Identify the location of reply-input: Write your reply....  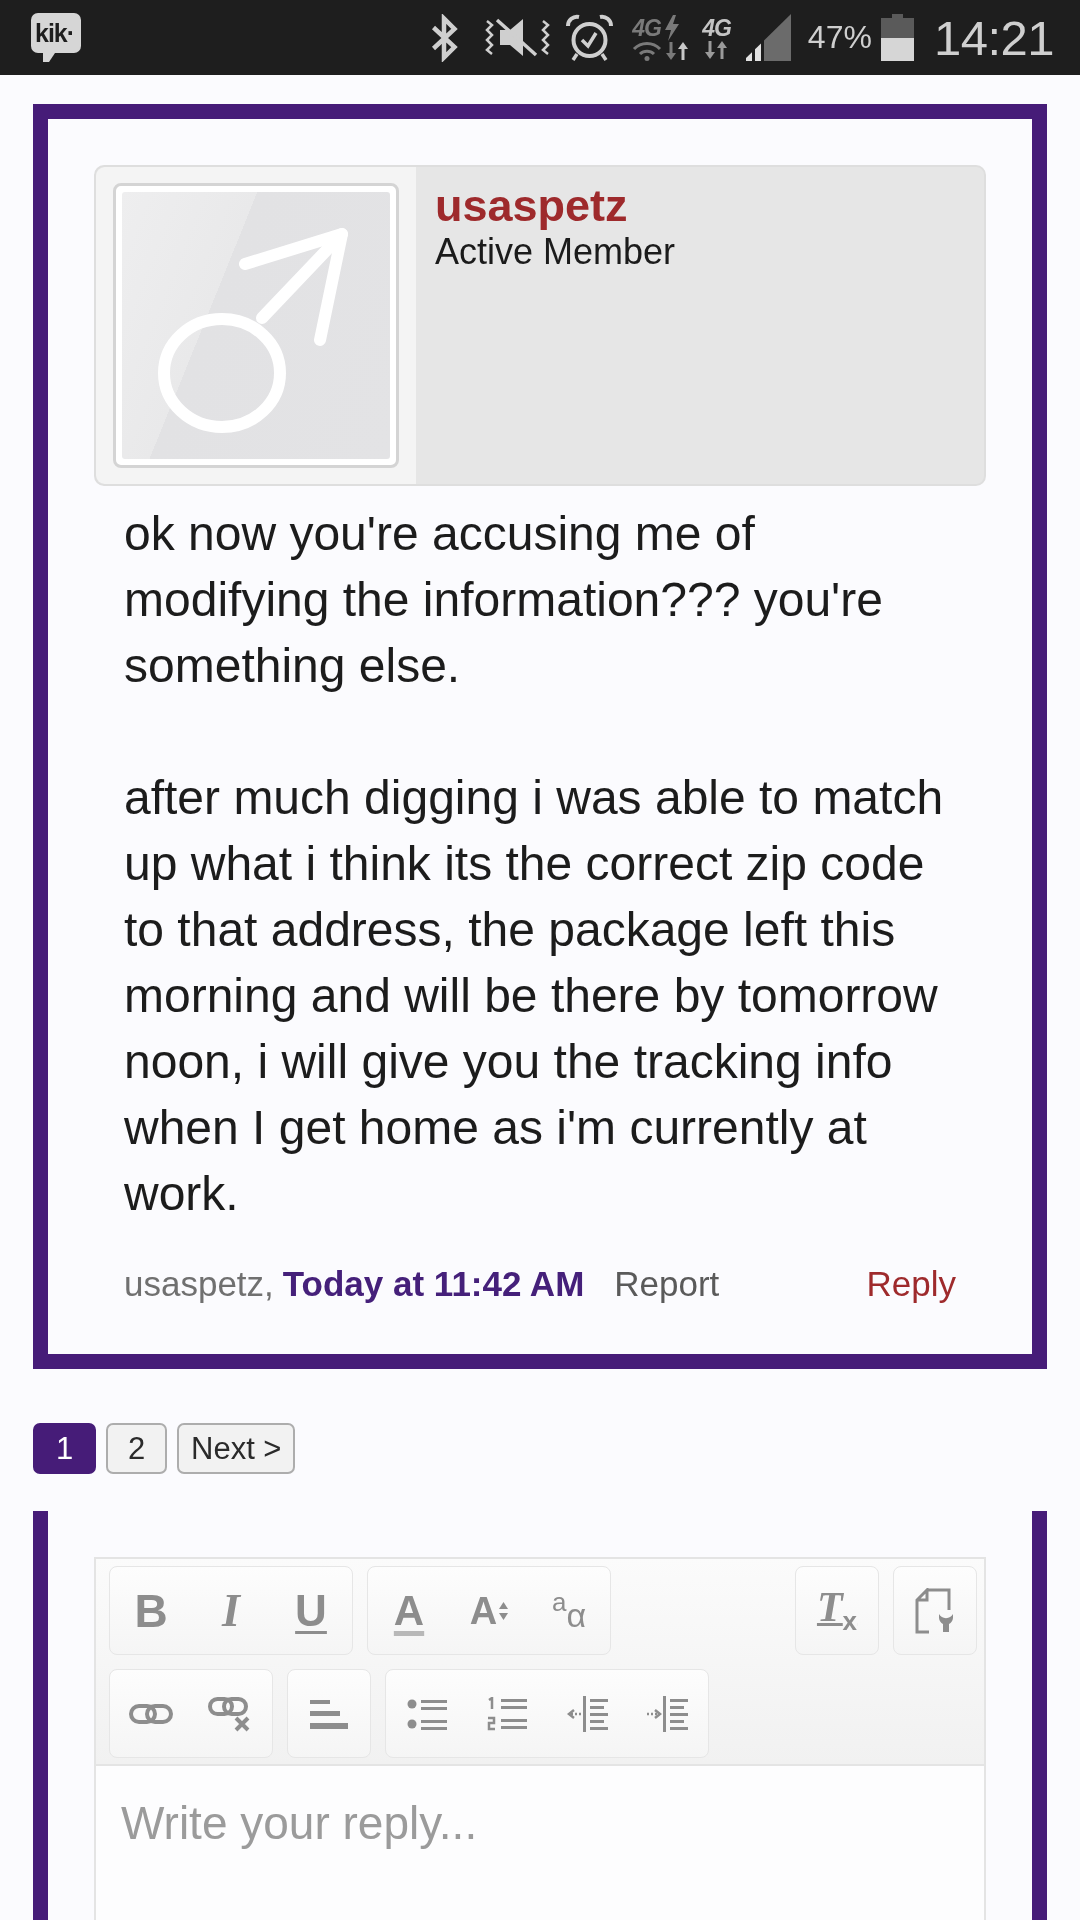
(540, 1843).